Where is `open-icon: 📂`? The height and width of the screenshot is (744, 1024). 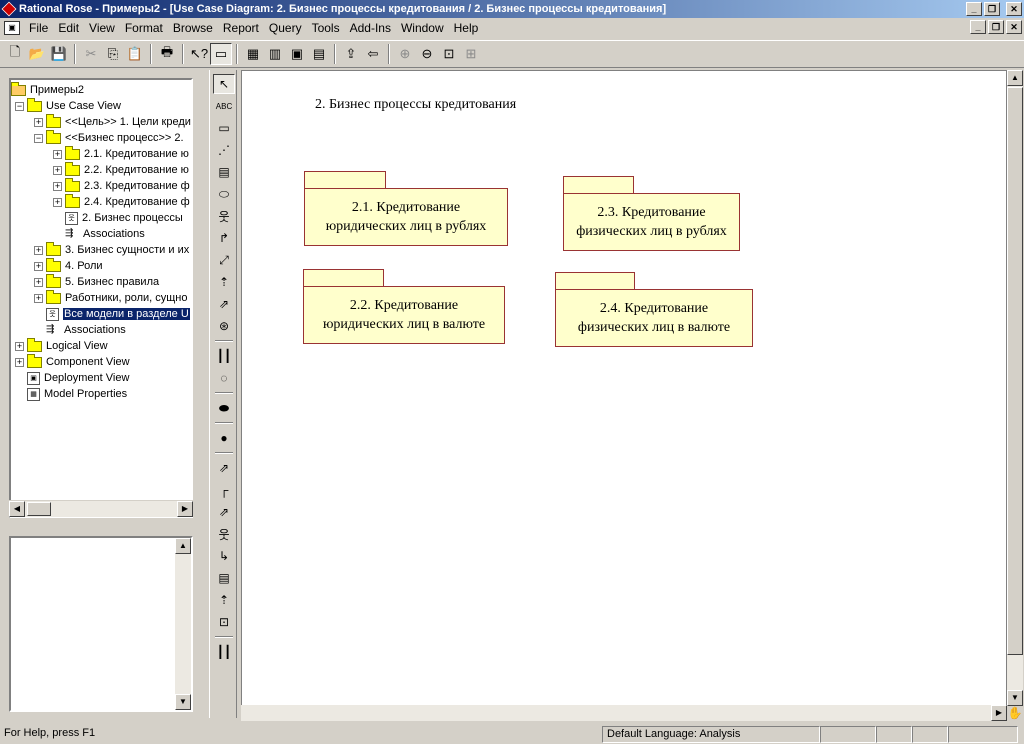 open-icon: 📂 is located at coordinates (37, 54).